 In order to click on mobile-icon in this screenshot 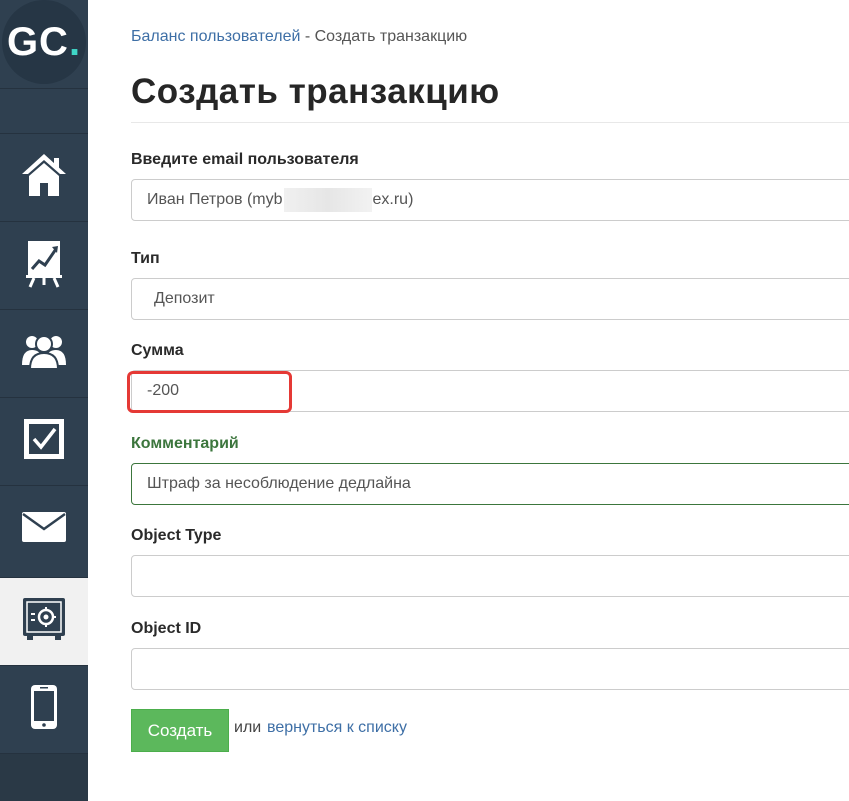, I will do `click(44, 709)`.